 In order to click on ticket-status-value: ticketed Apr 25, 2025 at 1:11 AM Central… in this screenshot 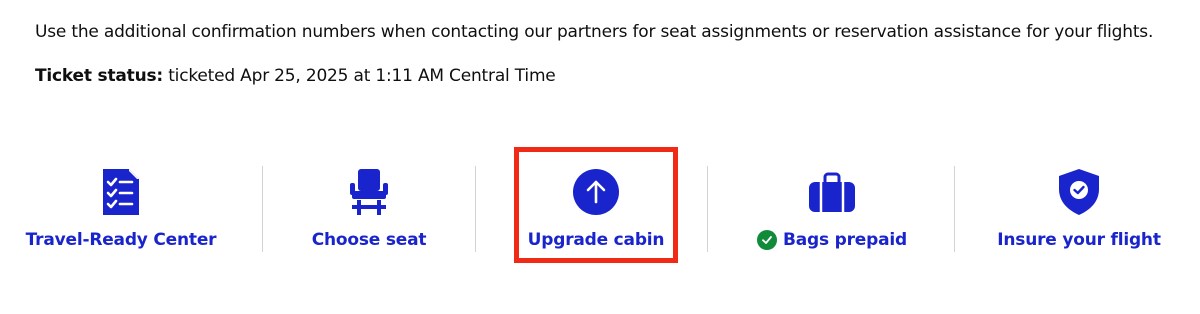, I will do `click(362, 76)`.